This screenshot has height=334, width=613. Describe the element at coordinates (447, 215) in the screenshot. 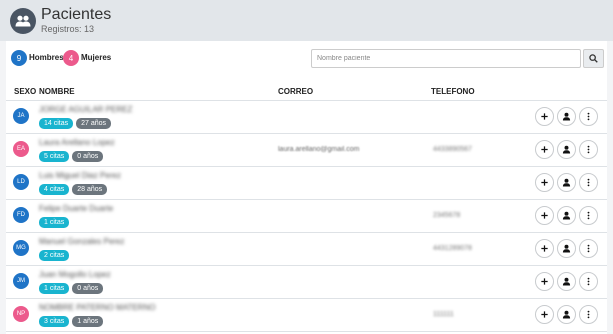

I see `patient-phone: 2345678` at that location.